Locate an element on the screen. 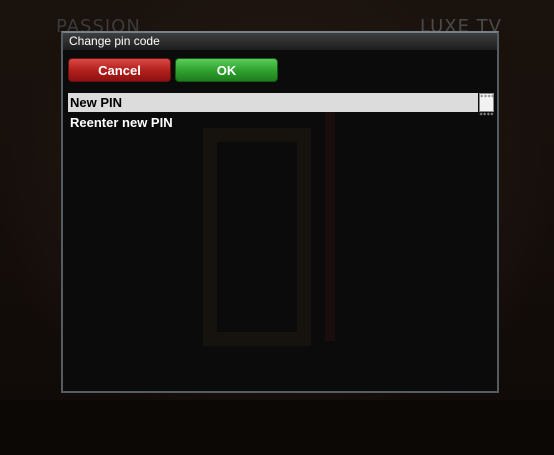 Image resolution: width=554 pixels, height=455 pixels. new-pin-row: New PIN is located at coordinates (273, 102).